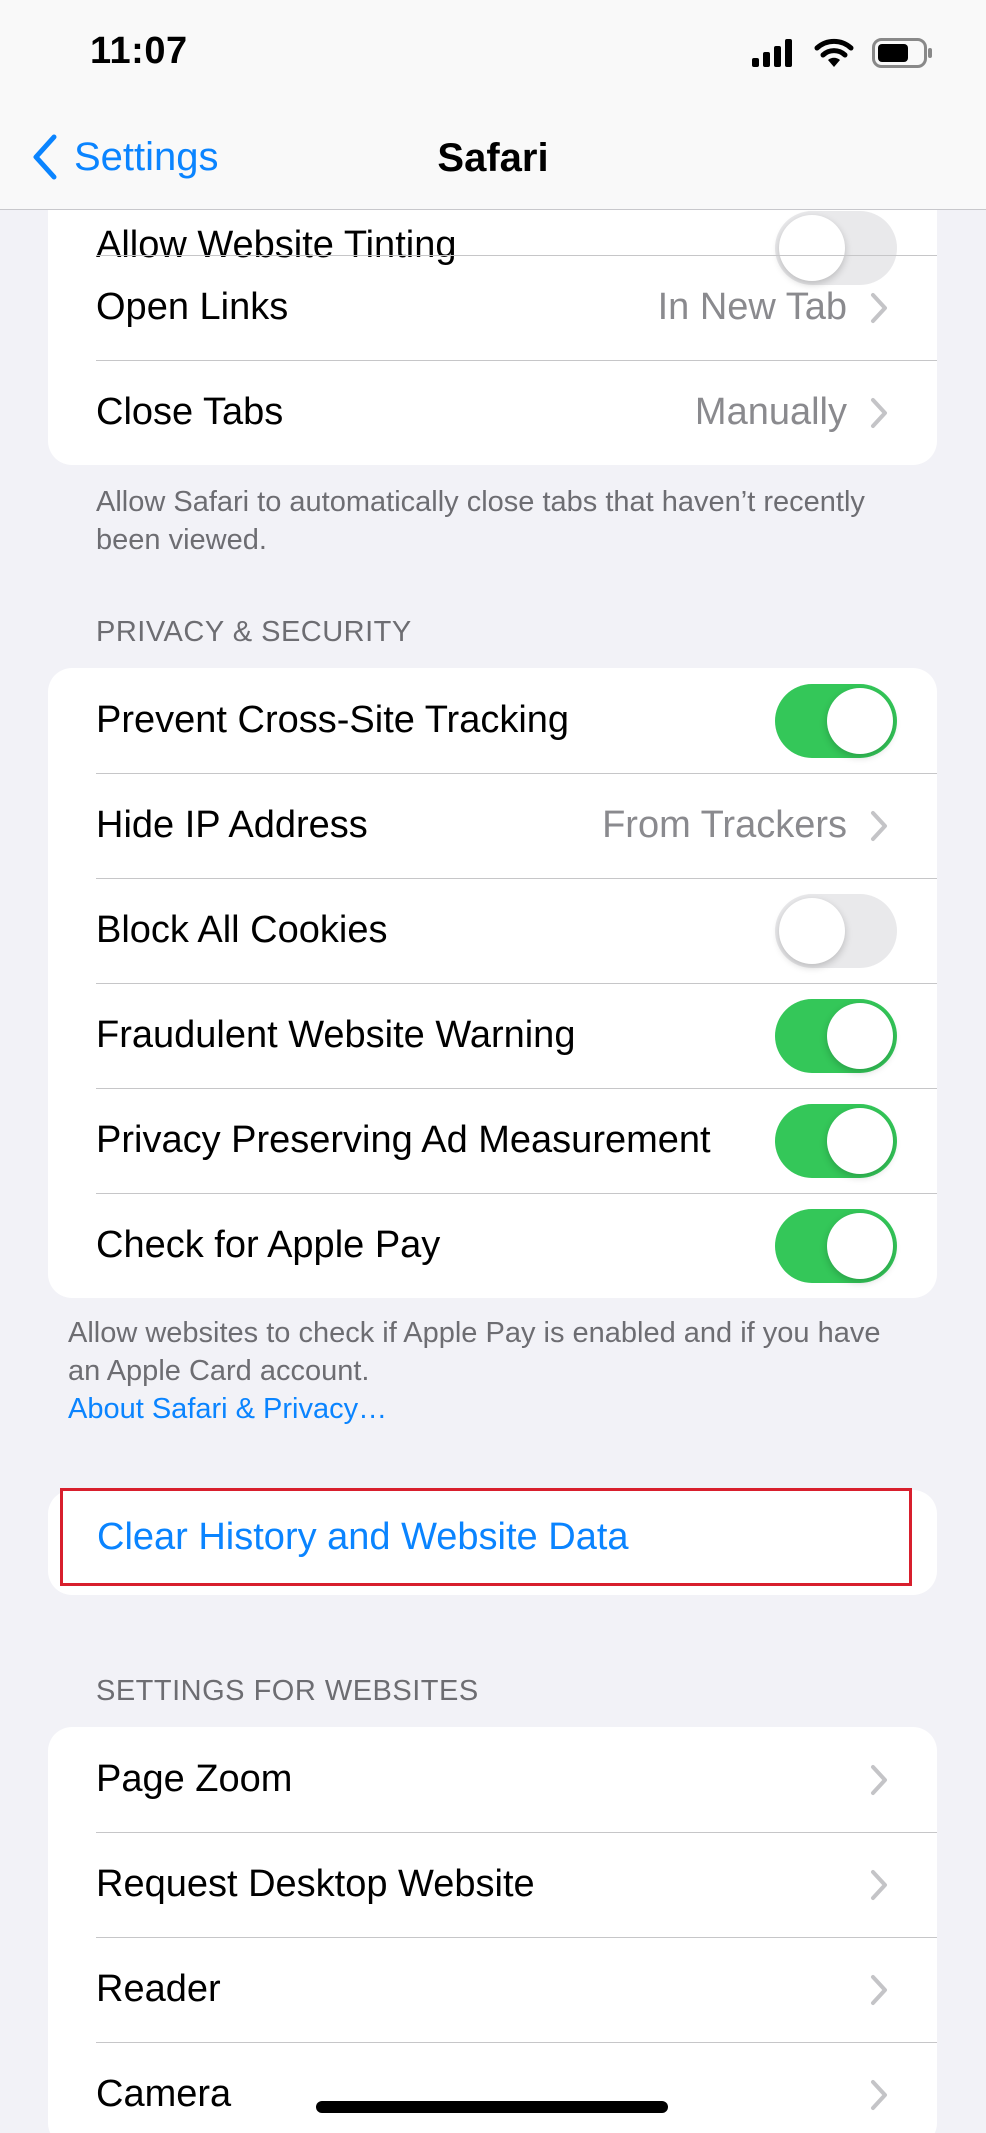 The height and width of the screenshot is (2133, 986). I want to click on row-label: Hide IP Address, so click(232, 825).